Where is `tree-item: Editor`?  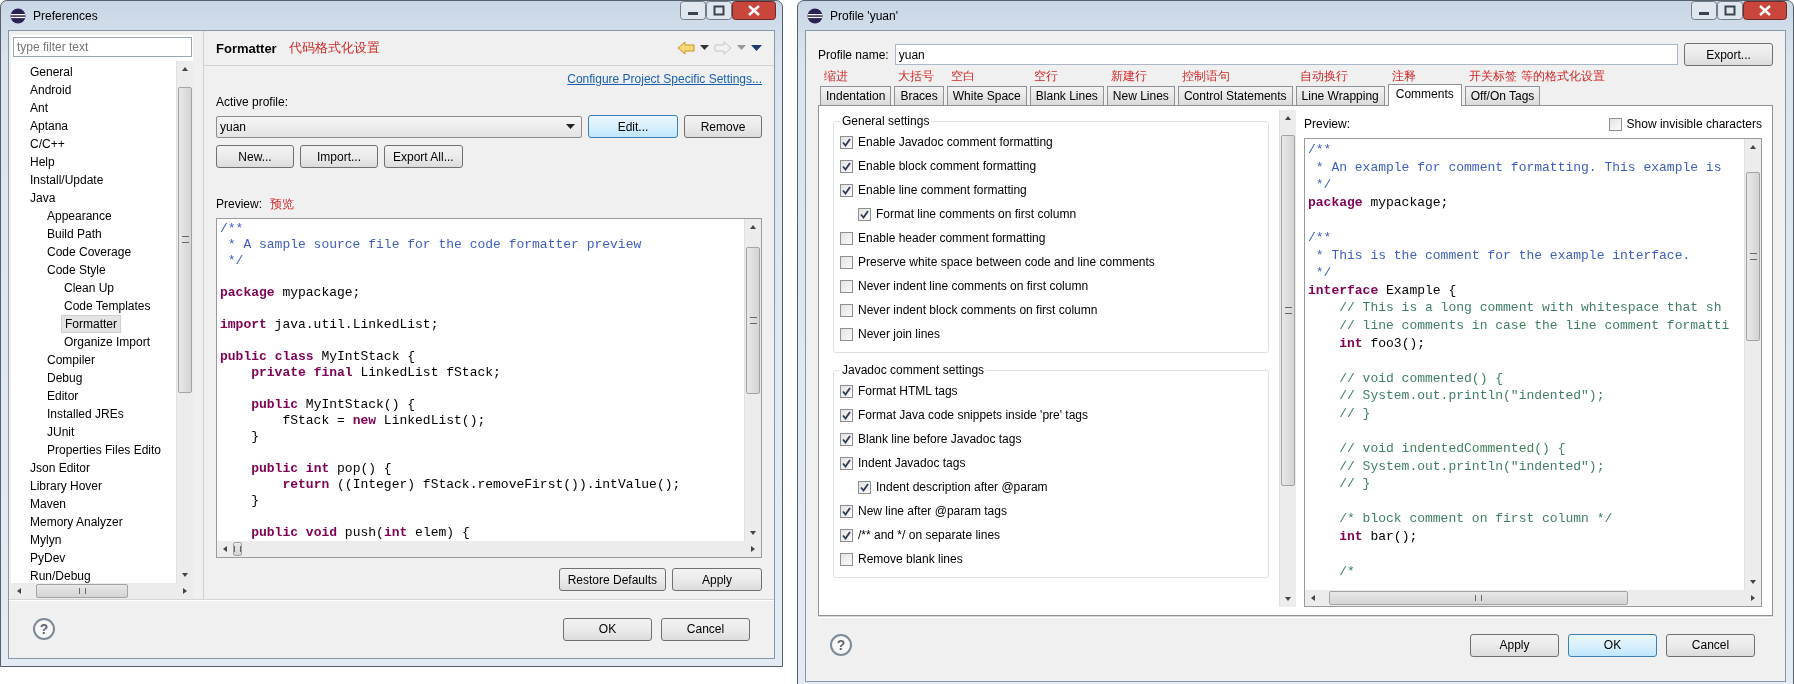
tree-item: Editor is located at coordinates (63, 396).